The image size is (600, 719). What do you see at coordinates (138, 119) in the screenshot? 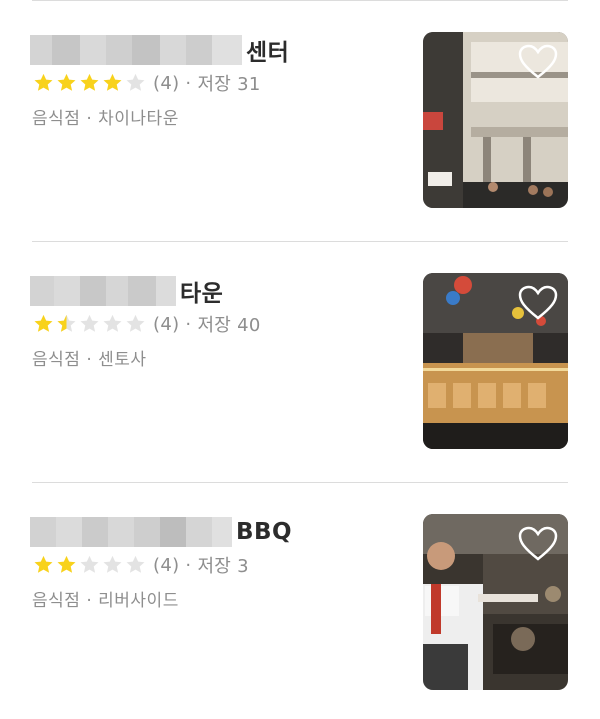
I see `location: 차이나타운` at bounding box center [138, 119].